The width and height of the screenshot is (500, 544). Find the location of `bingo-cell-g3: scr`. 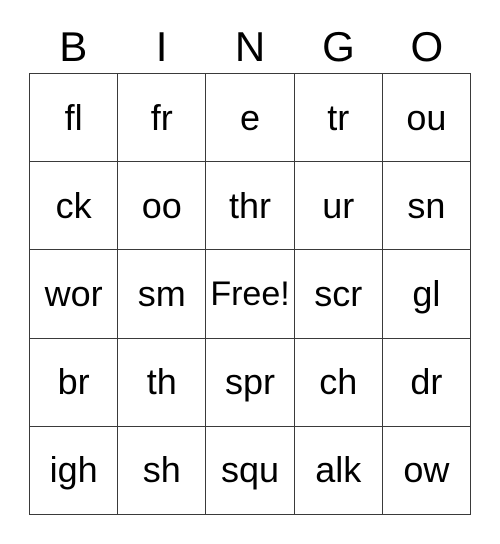

bingo-cell-g3: scr is located at coordinates (338, 294).